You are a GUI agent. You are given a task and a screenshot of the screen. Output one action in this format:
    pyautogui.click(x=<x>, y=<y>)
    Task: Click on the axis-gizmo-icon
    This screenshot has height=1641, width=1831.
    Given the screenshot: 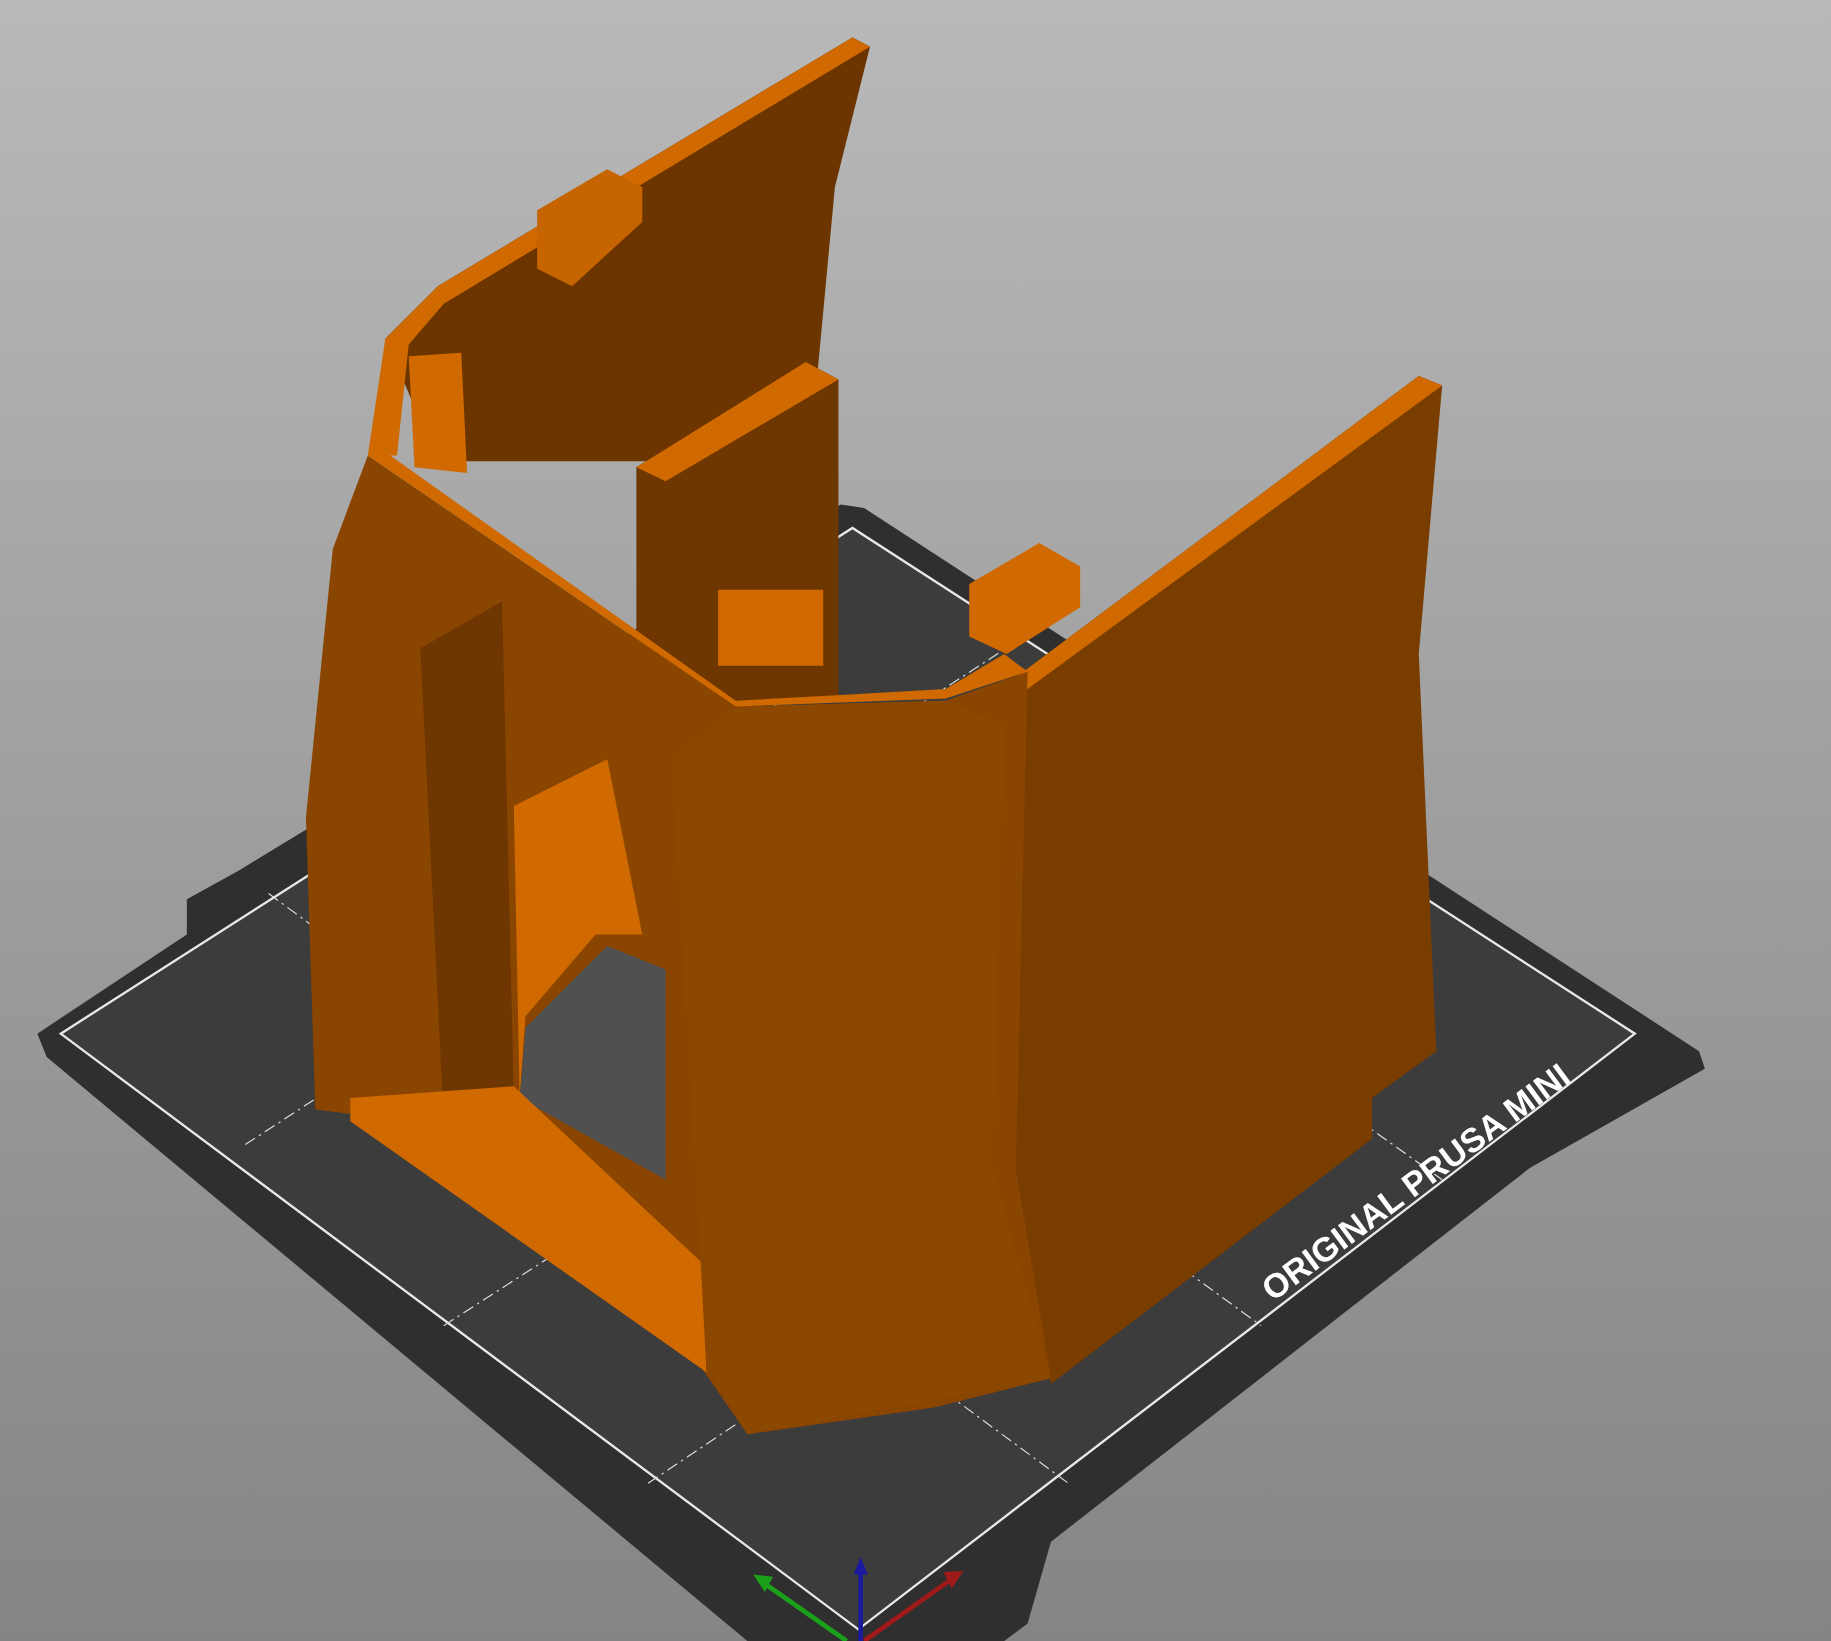 What is the action you would take?
    pyautogui.click(x=858, y=1598)
    